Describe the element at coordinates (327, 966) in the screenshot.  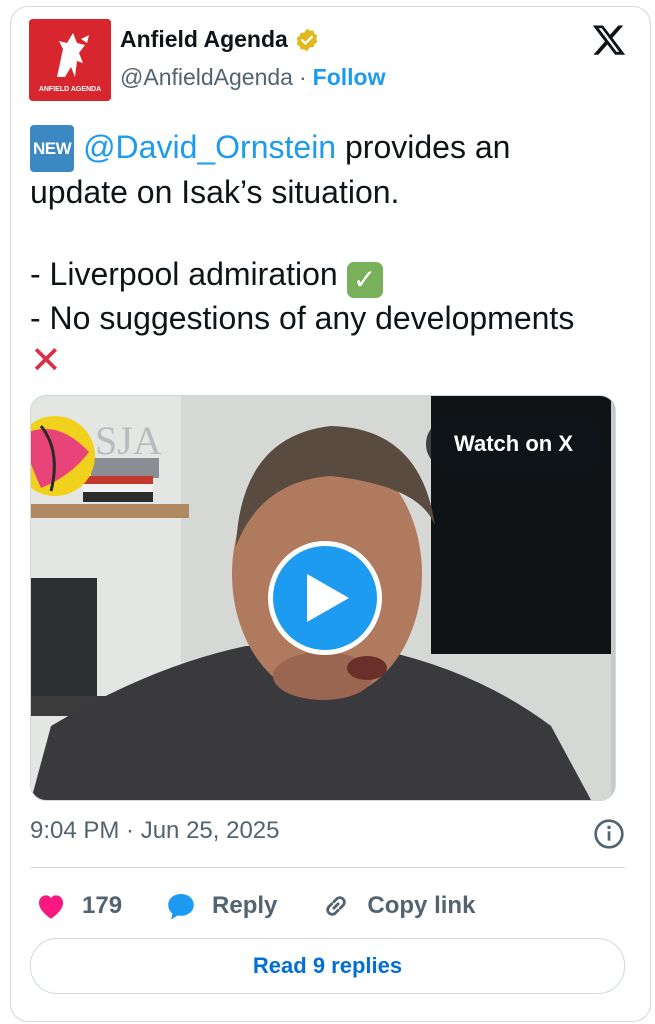
I see `read-replies-button: Read 9 replies` at that location.